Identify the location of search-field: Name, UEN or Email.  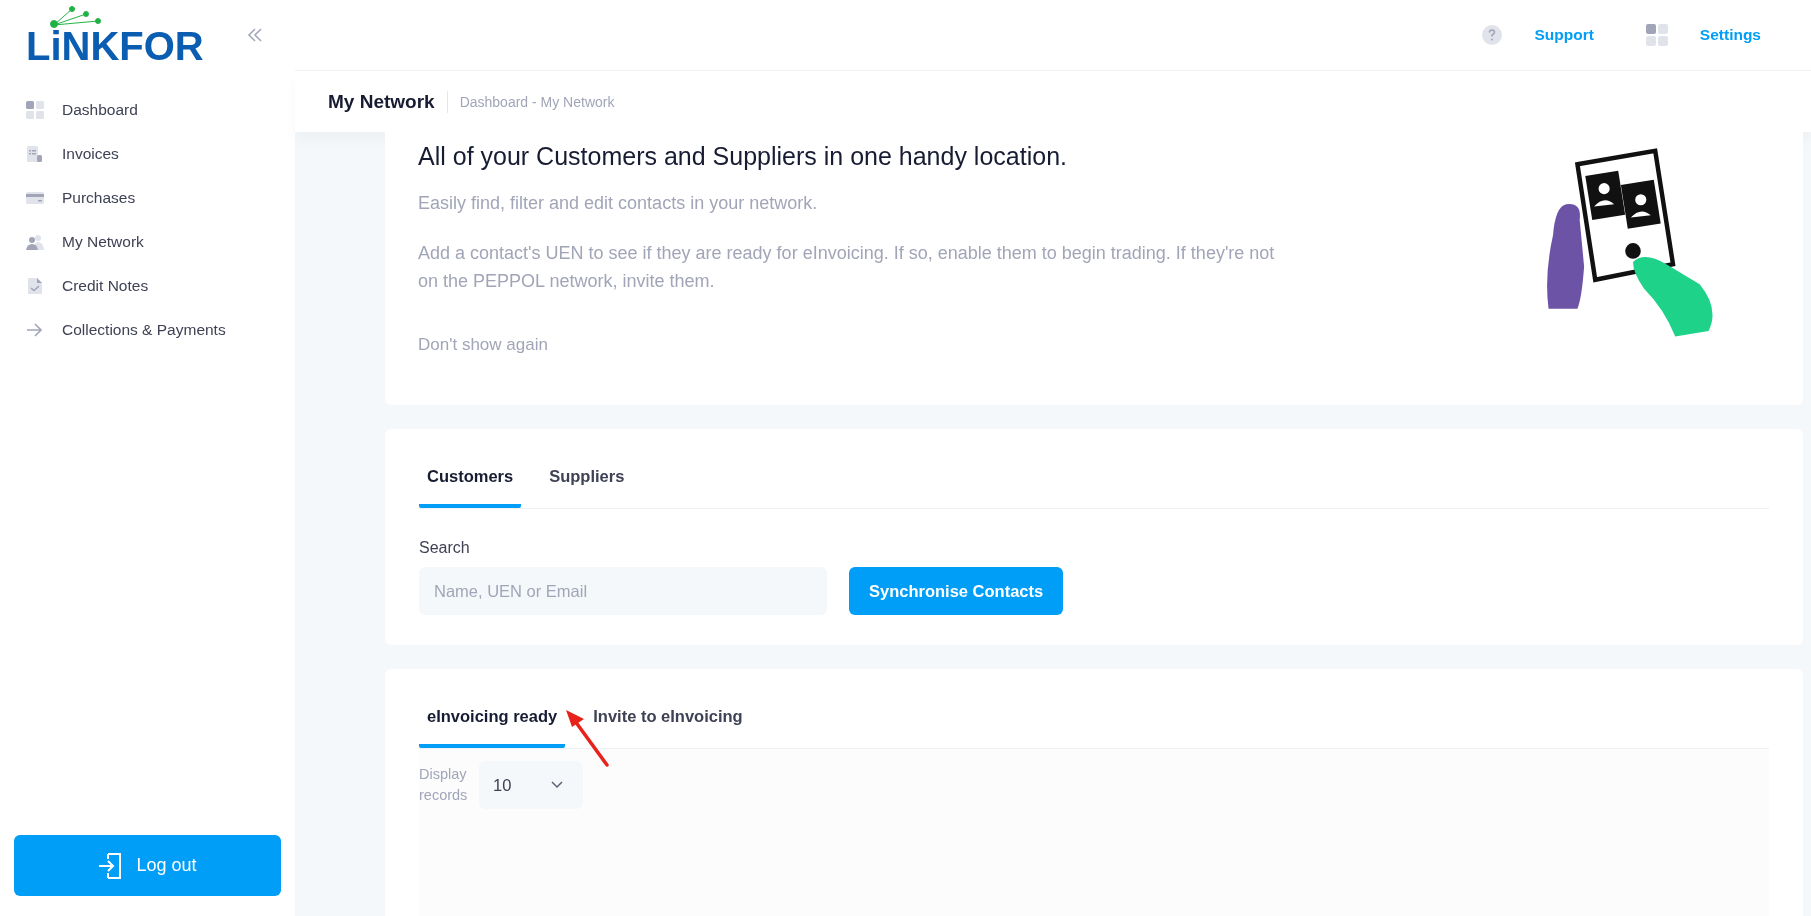
(623, 591).